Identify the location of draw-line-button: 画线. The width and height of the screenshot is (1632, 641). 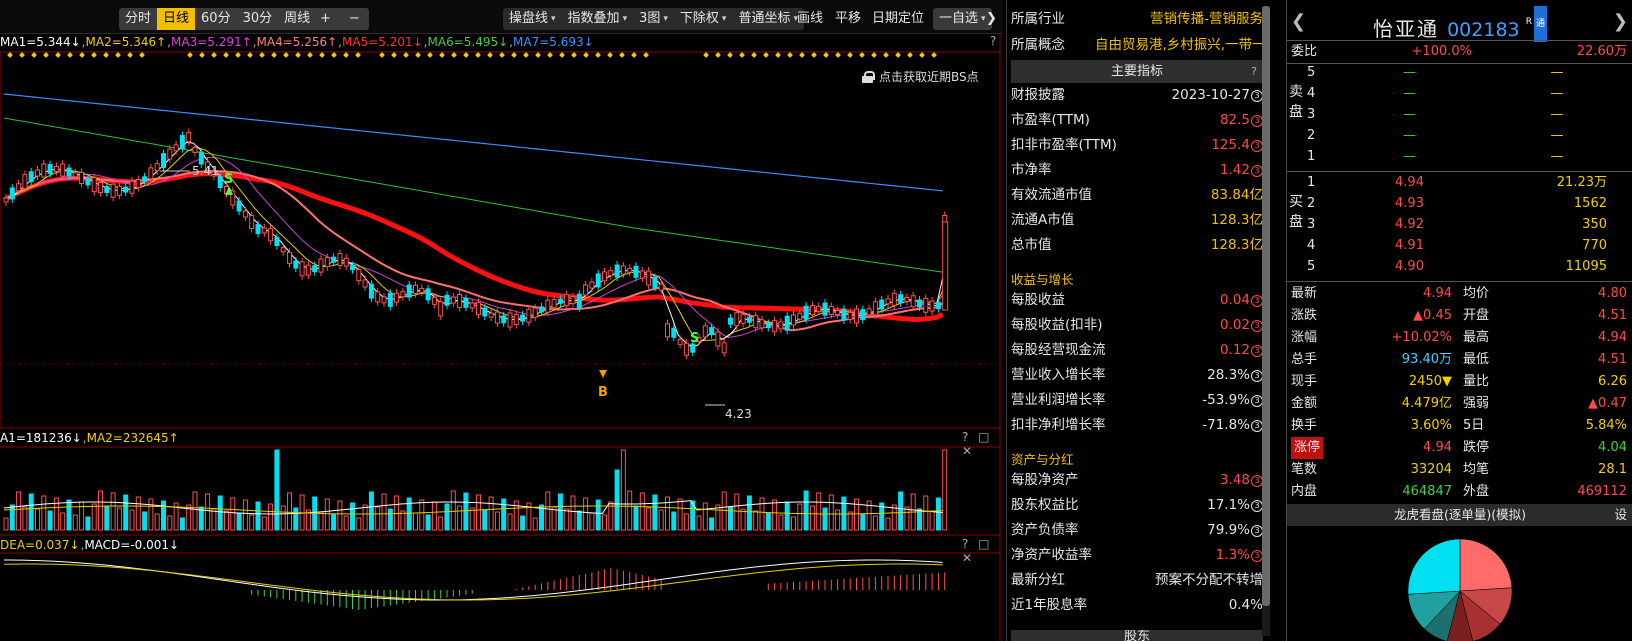
(810, 19).